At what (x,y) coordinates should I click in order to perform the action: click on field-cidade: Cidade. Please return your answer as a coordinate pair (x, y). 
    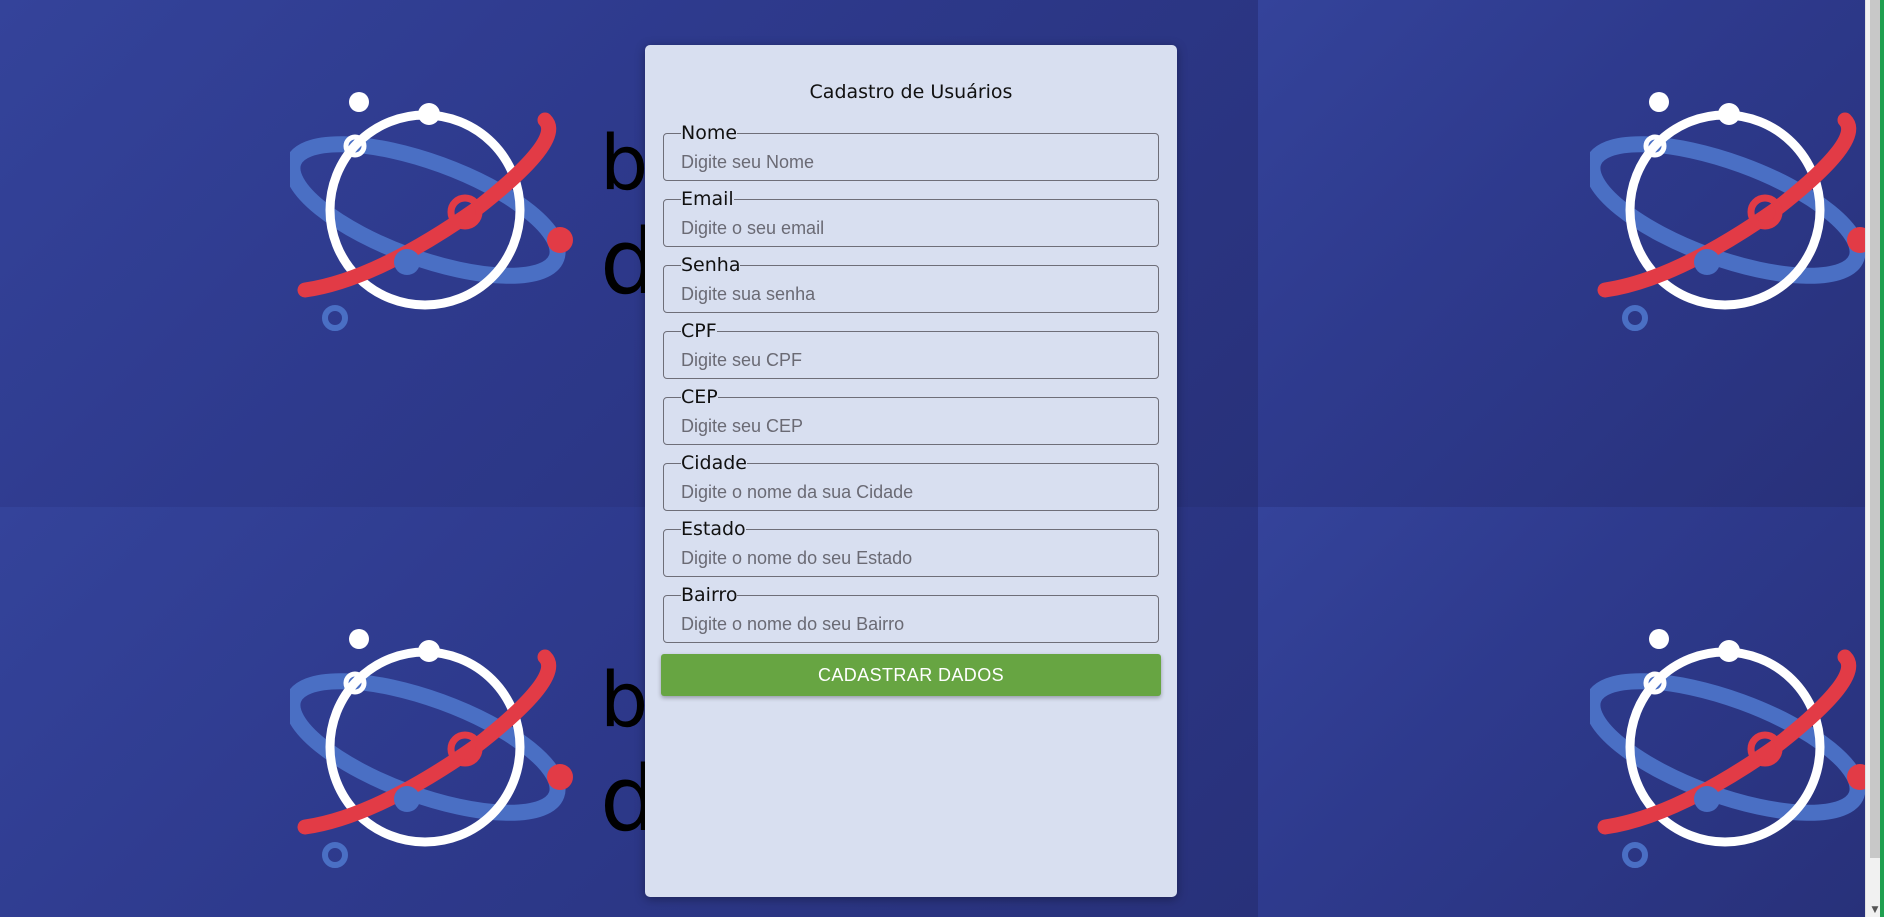
    Looking at the image, I should click on (911, 481).